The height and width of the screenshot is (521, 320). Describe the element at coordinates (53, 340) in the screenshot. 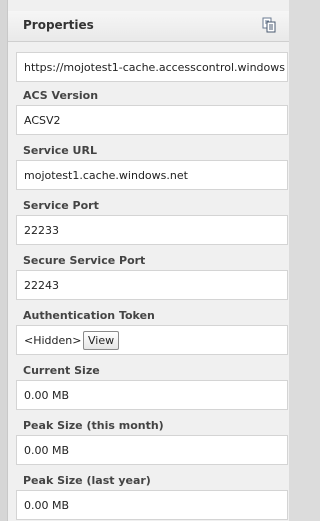

I see `auth-token-value: <Hidden>` at that location.